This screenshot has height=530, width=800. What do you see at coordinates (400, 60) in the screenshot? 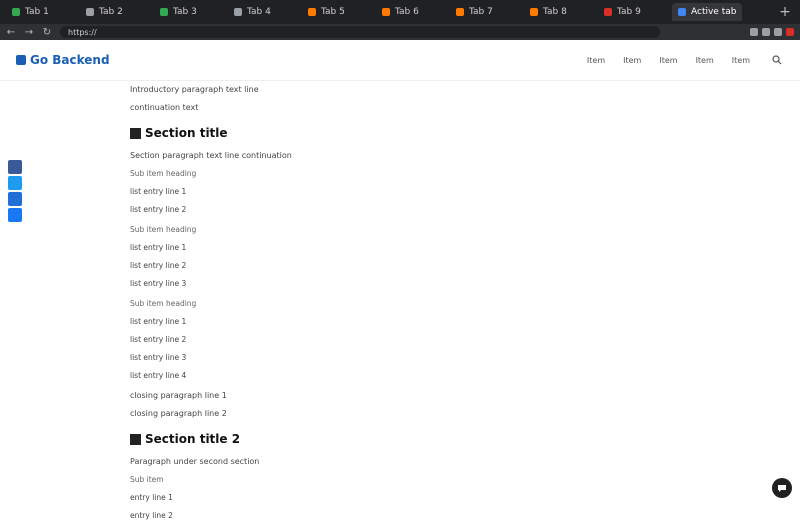
I see `site-header: Go Backend Item Item Item Item Item` at bounding box center [400, 60].